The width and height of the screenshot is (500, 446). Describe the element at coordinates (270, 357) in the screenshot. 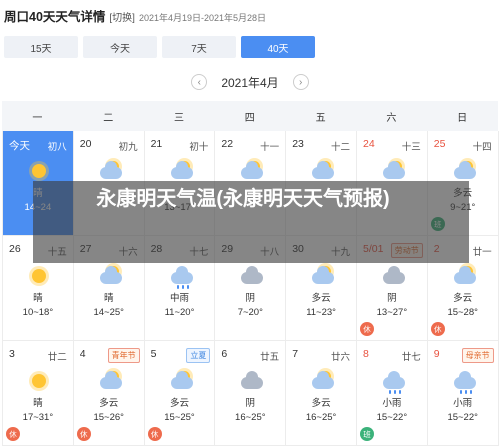

I see `lunar-date: 廿五` at that location.